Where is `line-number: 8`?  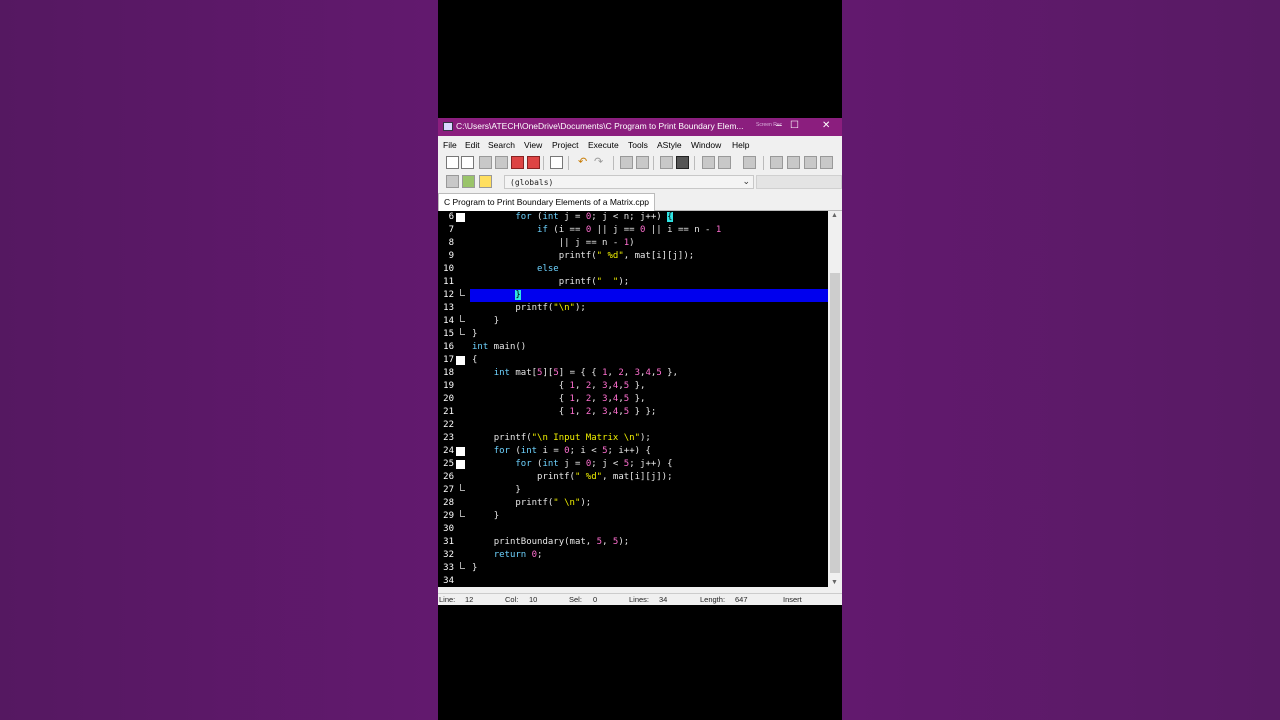 line-number: 8 is located at coordinates (451, 243).